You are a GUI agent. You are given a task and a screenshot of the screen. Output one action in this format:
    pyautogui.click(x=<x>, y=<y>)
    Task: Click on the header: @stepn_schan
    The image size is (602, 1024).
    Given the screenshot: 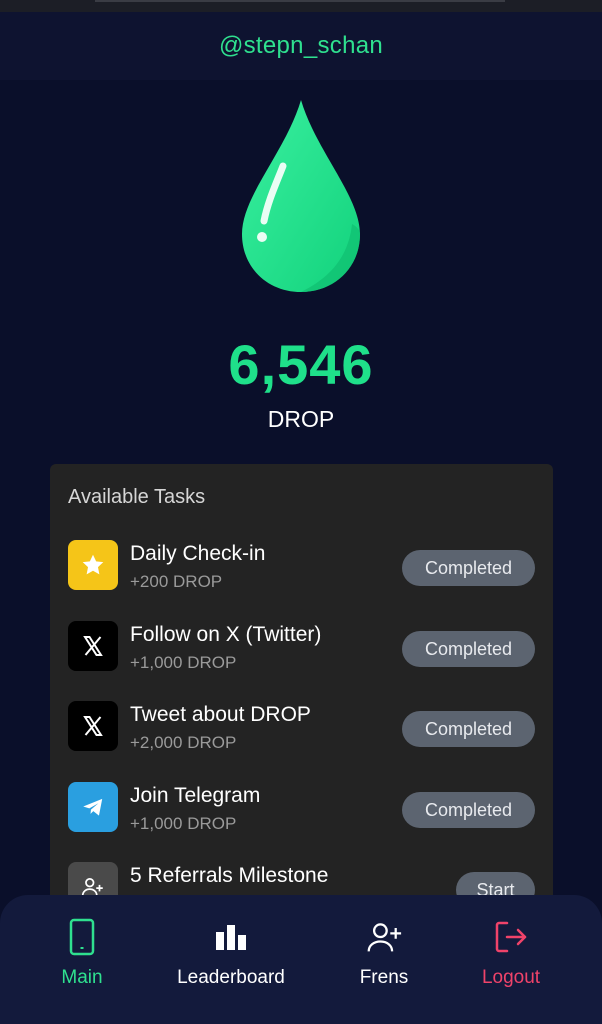 What is the action you would take?
    pyautogui.click(x=301, y=46)
    